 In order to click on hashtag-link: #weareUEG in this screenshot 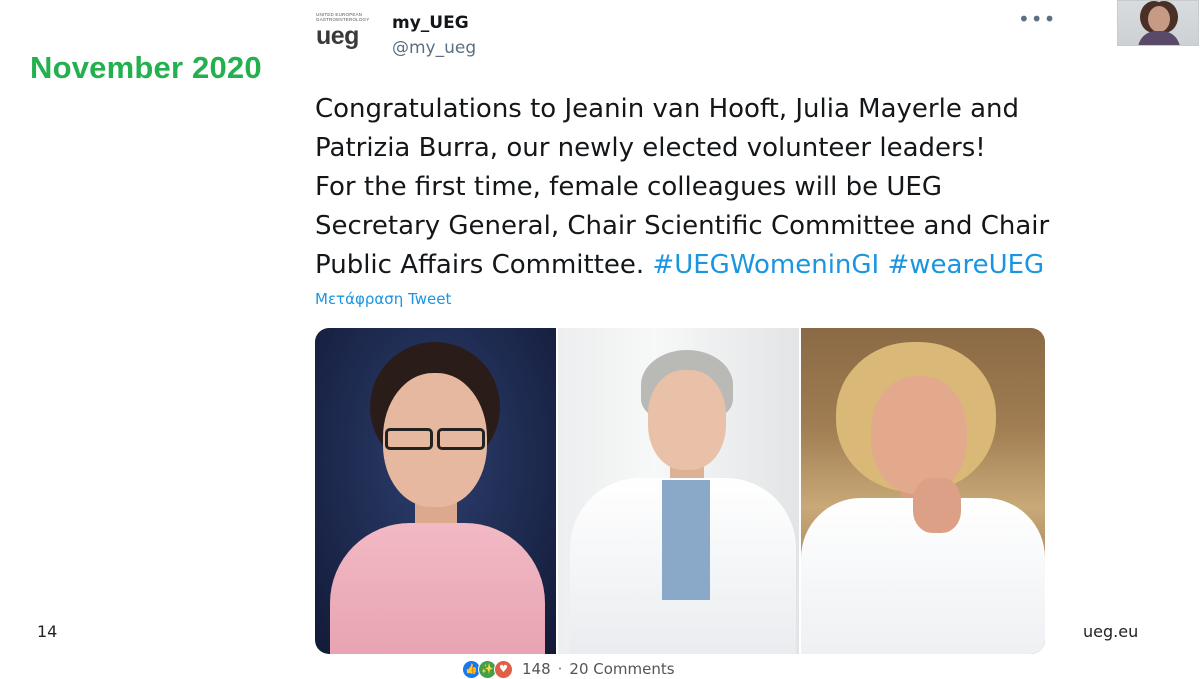, I will do `click(966, 265)`.